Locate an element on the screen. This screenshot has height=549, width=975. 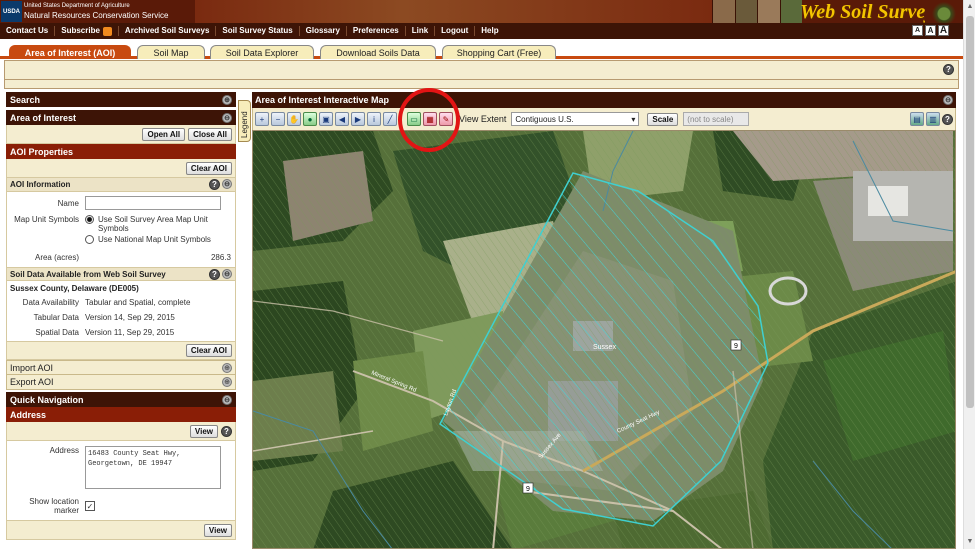
tab-soil-map: Soil Map is located at coordinates (171, 52).